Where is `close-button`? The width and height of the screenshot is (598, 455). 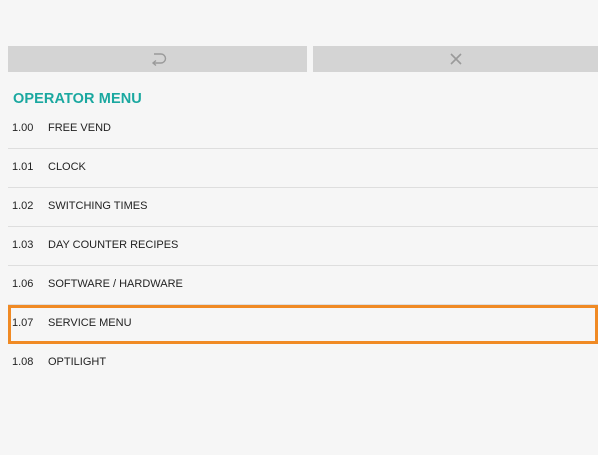 close-button is located at coordinates (455, 59).